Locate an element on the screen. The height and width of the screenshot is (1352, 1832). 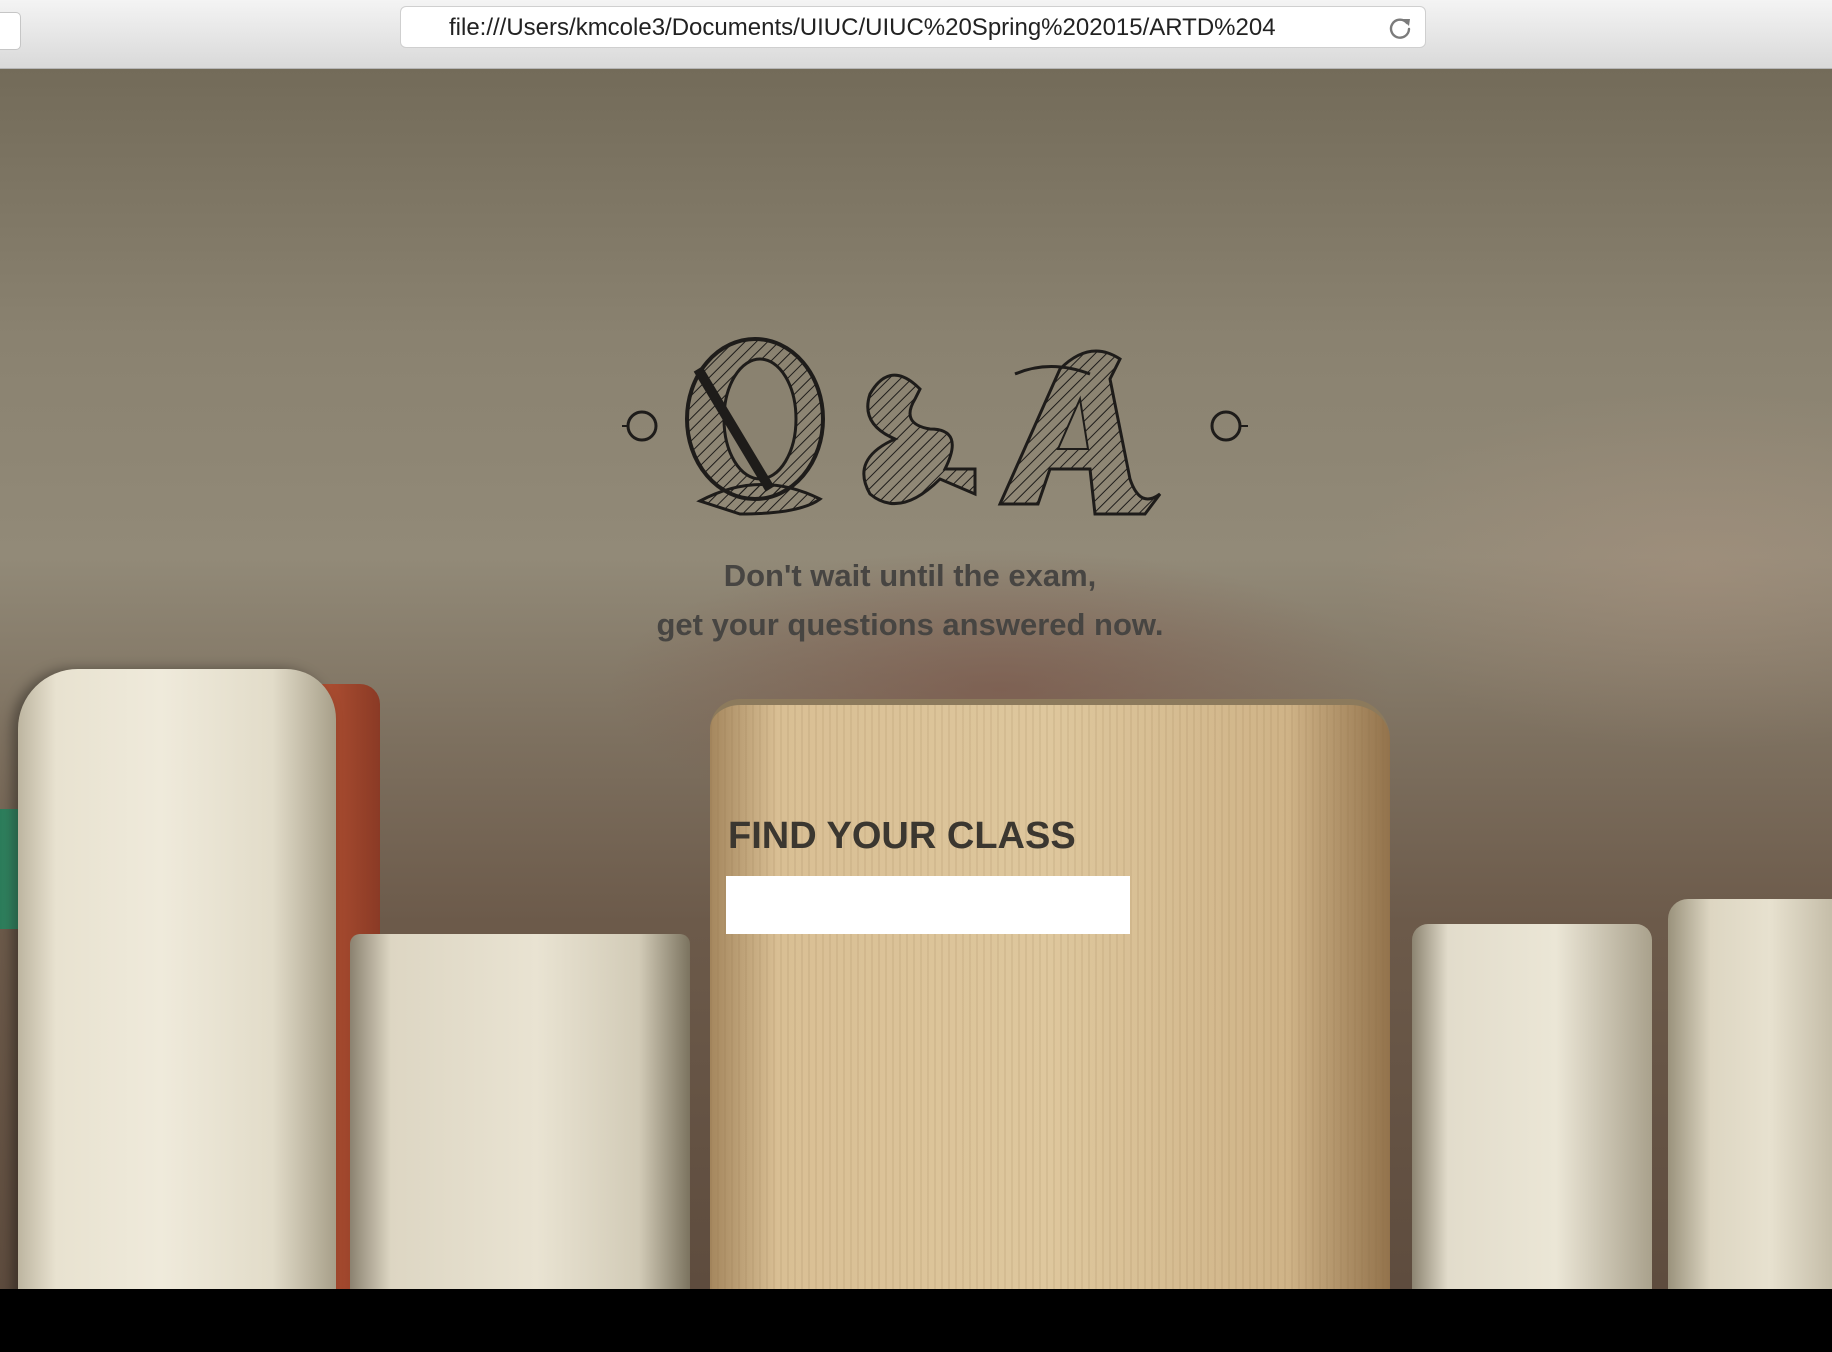
class-search-input is located at coordinates (928, 905).